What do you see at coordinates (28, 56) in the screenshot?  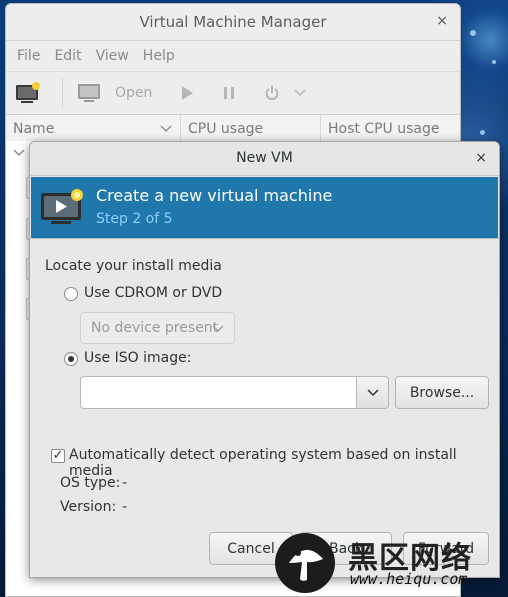 I see `menu-file: File` at bounding box center [28, 56].